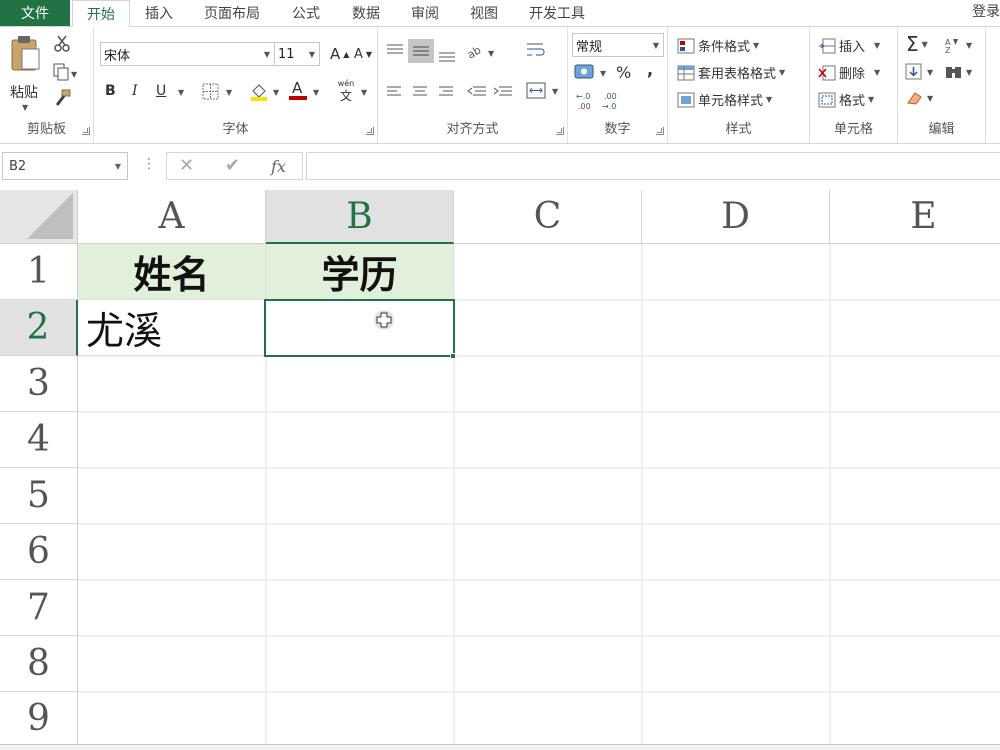  What do you see at coordinates (500, 747) in the screenshot?
I see `sheet-tab-bar` at bounding box center [500, 747].